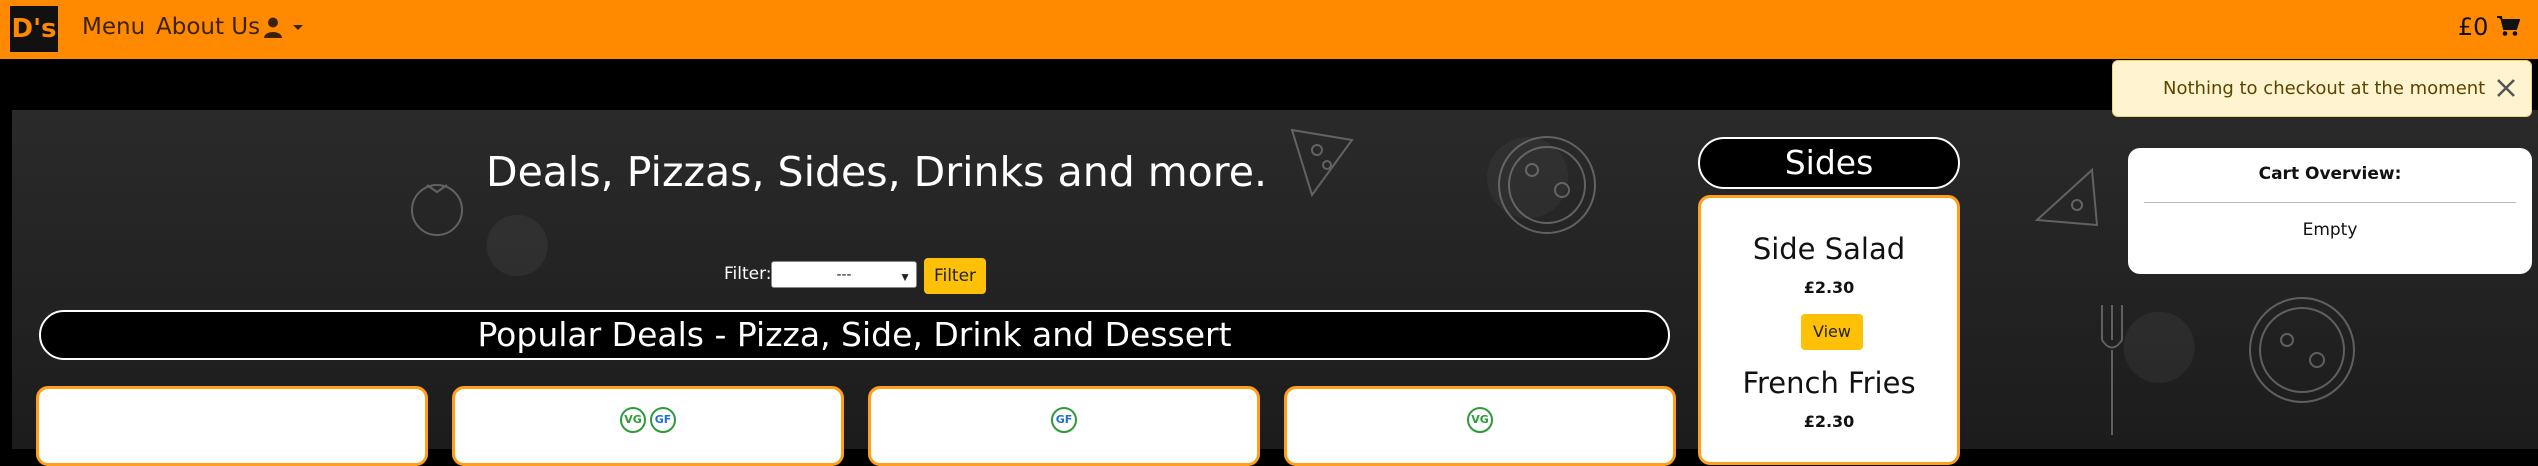 The image size is (2538, 466). What do you see at coordinates (2330, 230) in the screenshot?
I see `cart-status: Empty` at bounding box center [2330, 230].